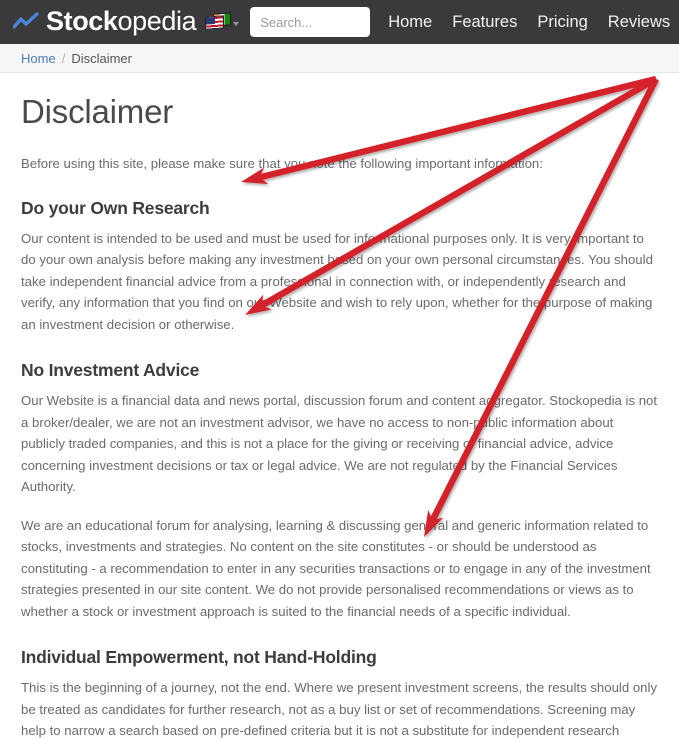  Describe the element at coordinates (157, 20) in the screenshot. I see `brand-text-light: opedia` at that location.